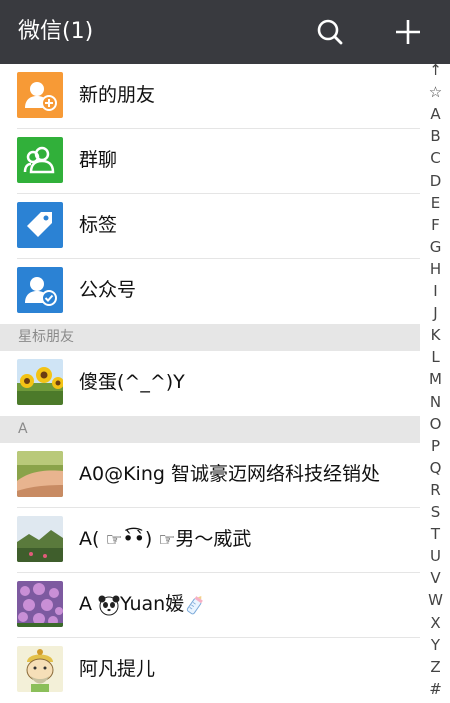 The width and height of the screenshot is (450, 703). What do you see at coordinates (117, 95) in the screenshot?
I see `function-label: 新的朋友` at bounding box center [117, 95].